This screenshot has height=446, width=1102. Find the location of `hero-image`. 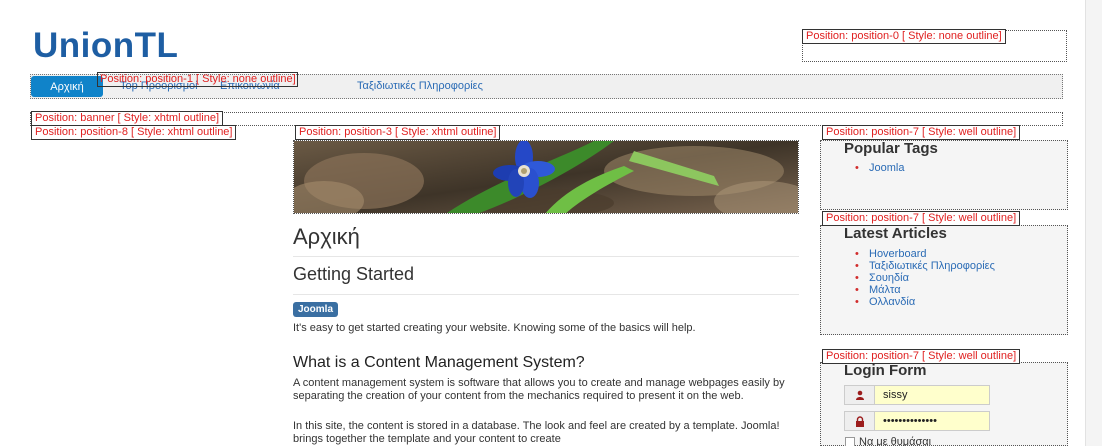

hero-image is located at coordinates (546, 177).